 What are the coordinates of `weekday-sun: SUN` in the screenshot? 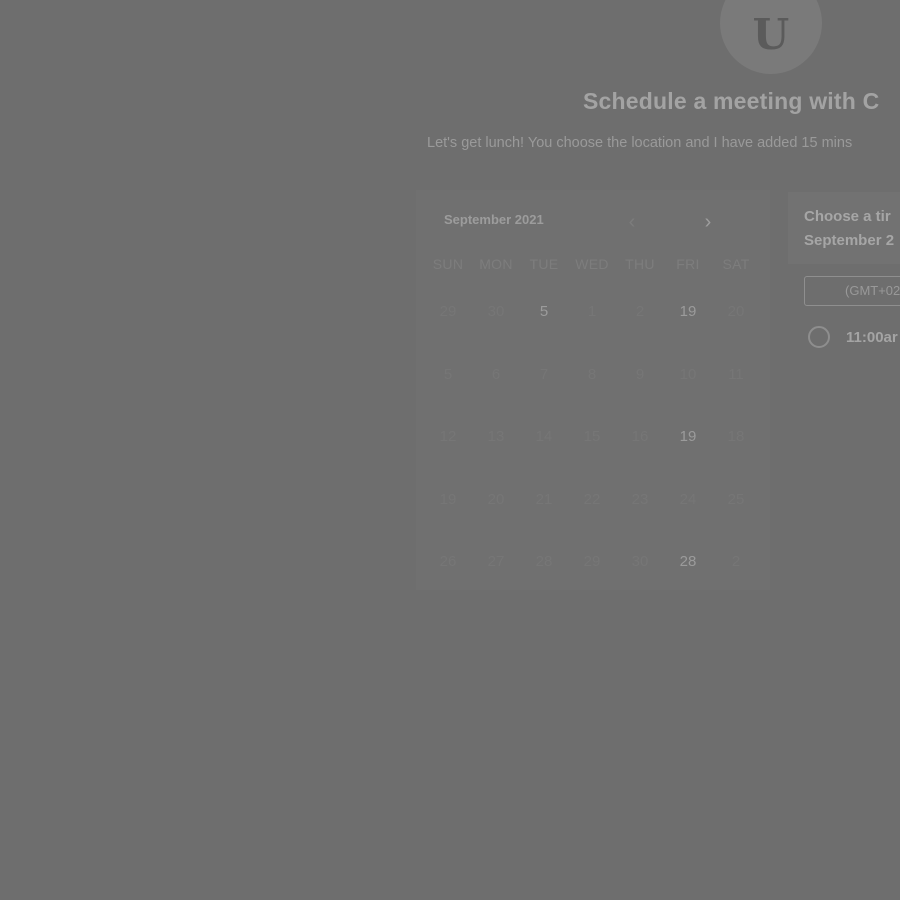 It's located at (448, 264).